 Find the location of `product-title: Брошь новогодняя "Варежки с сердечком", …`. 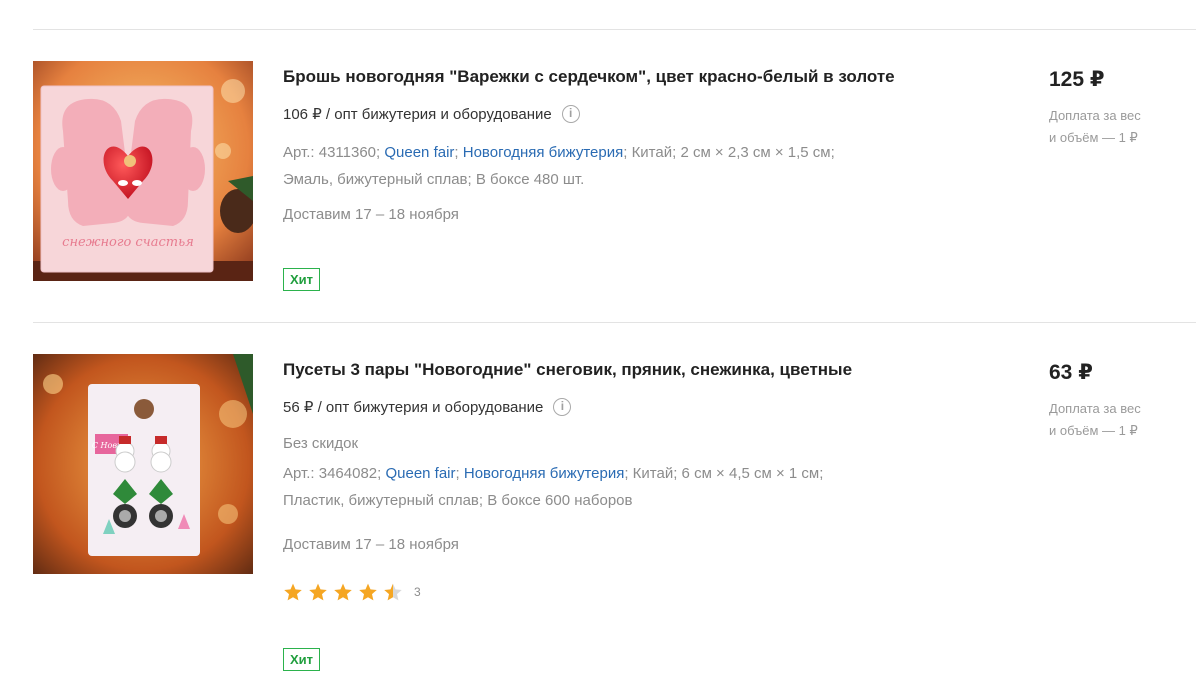

product-title: Брошь новогодняя "Варежки с сердечком", … is located at coordinates (589, 77).